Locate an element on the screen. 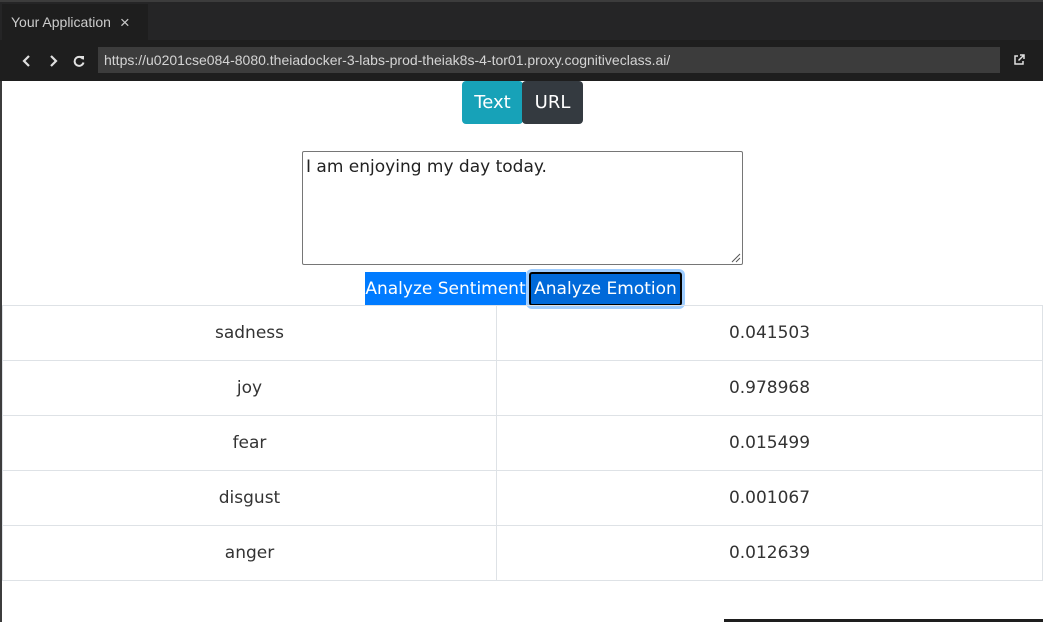  url-mode-button: URL is located at coordinates (552, 102).